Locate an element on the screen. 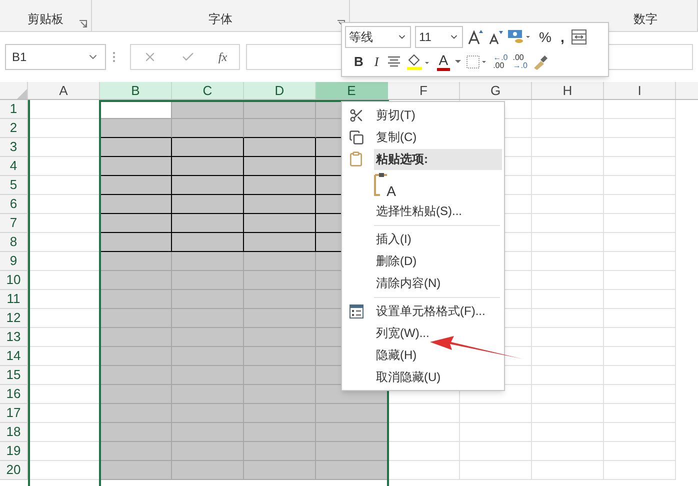 The image size is (698, 486). menu-item: 删除(D) is located at coordinates (423, 261).